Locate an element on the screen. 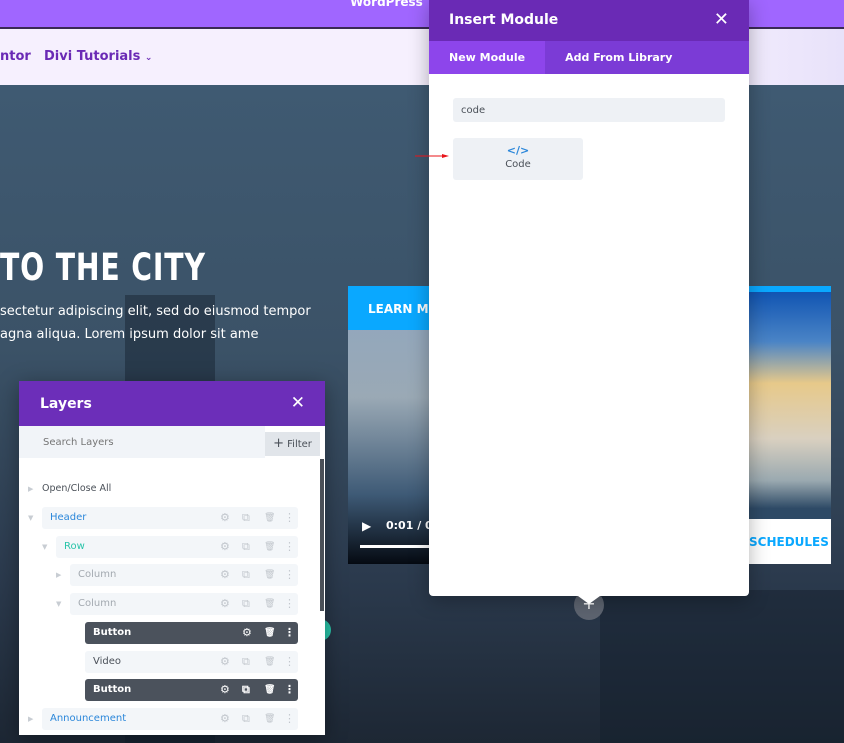 This screenshot has width=844, height=743. layer-row: Row ⚙ ⧉ 🗑 ⋮ is located at coordinates (177, 547).